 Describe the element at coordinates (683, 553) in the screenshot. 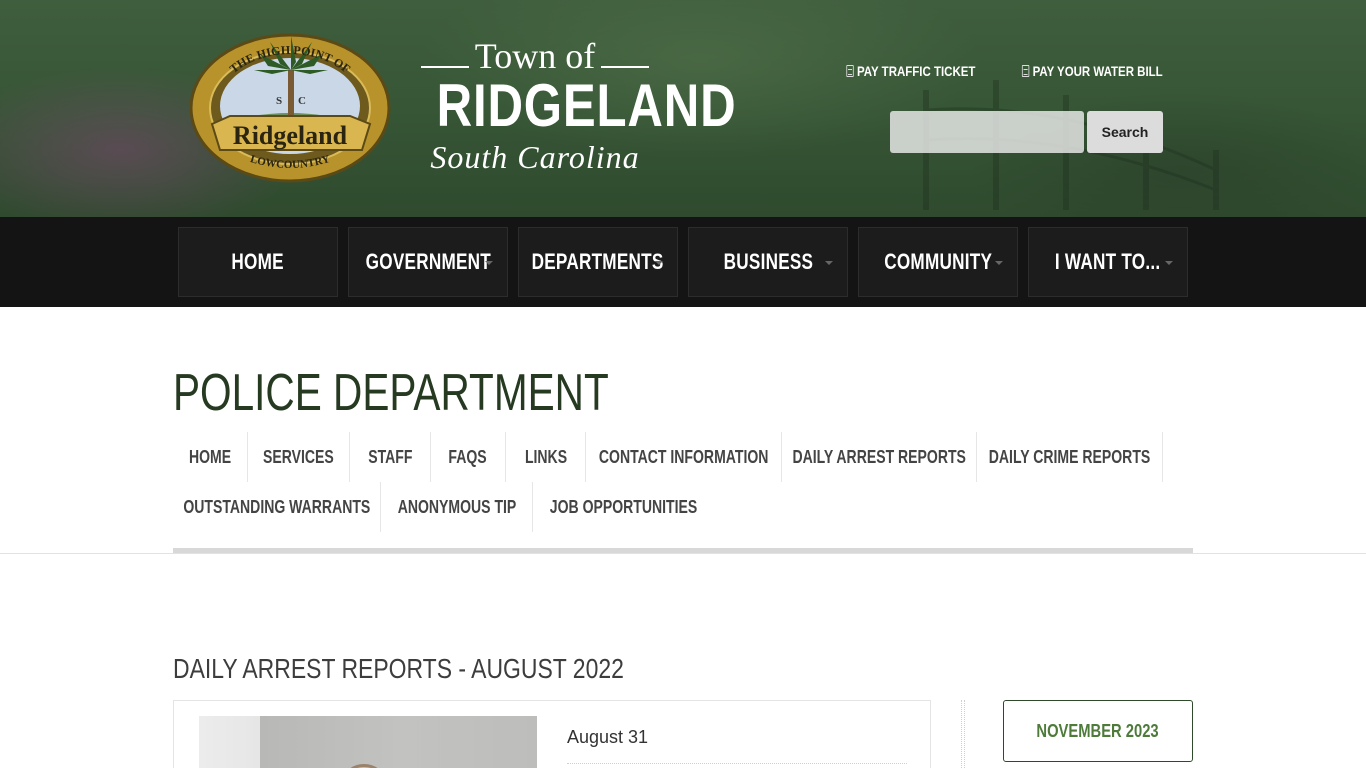

I see `section-divider` at that location.